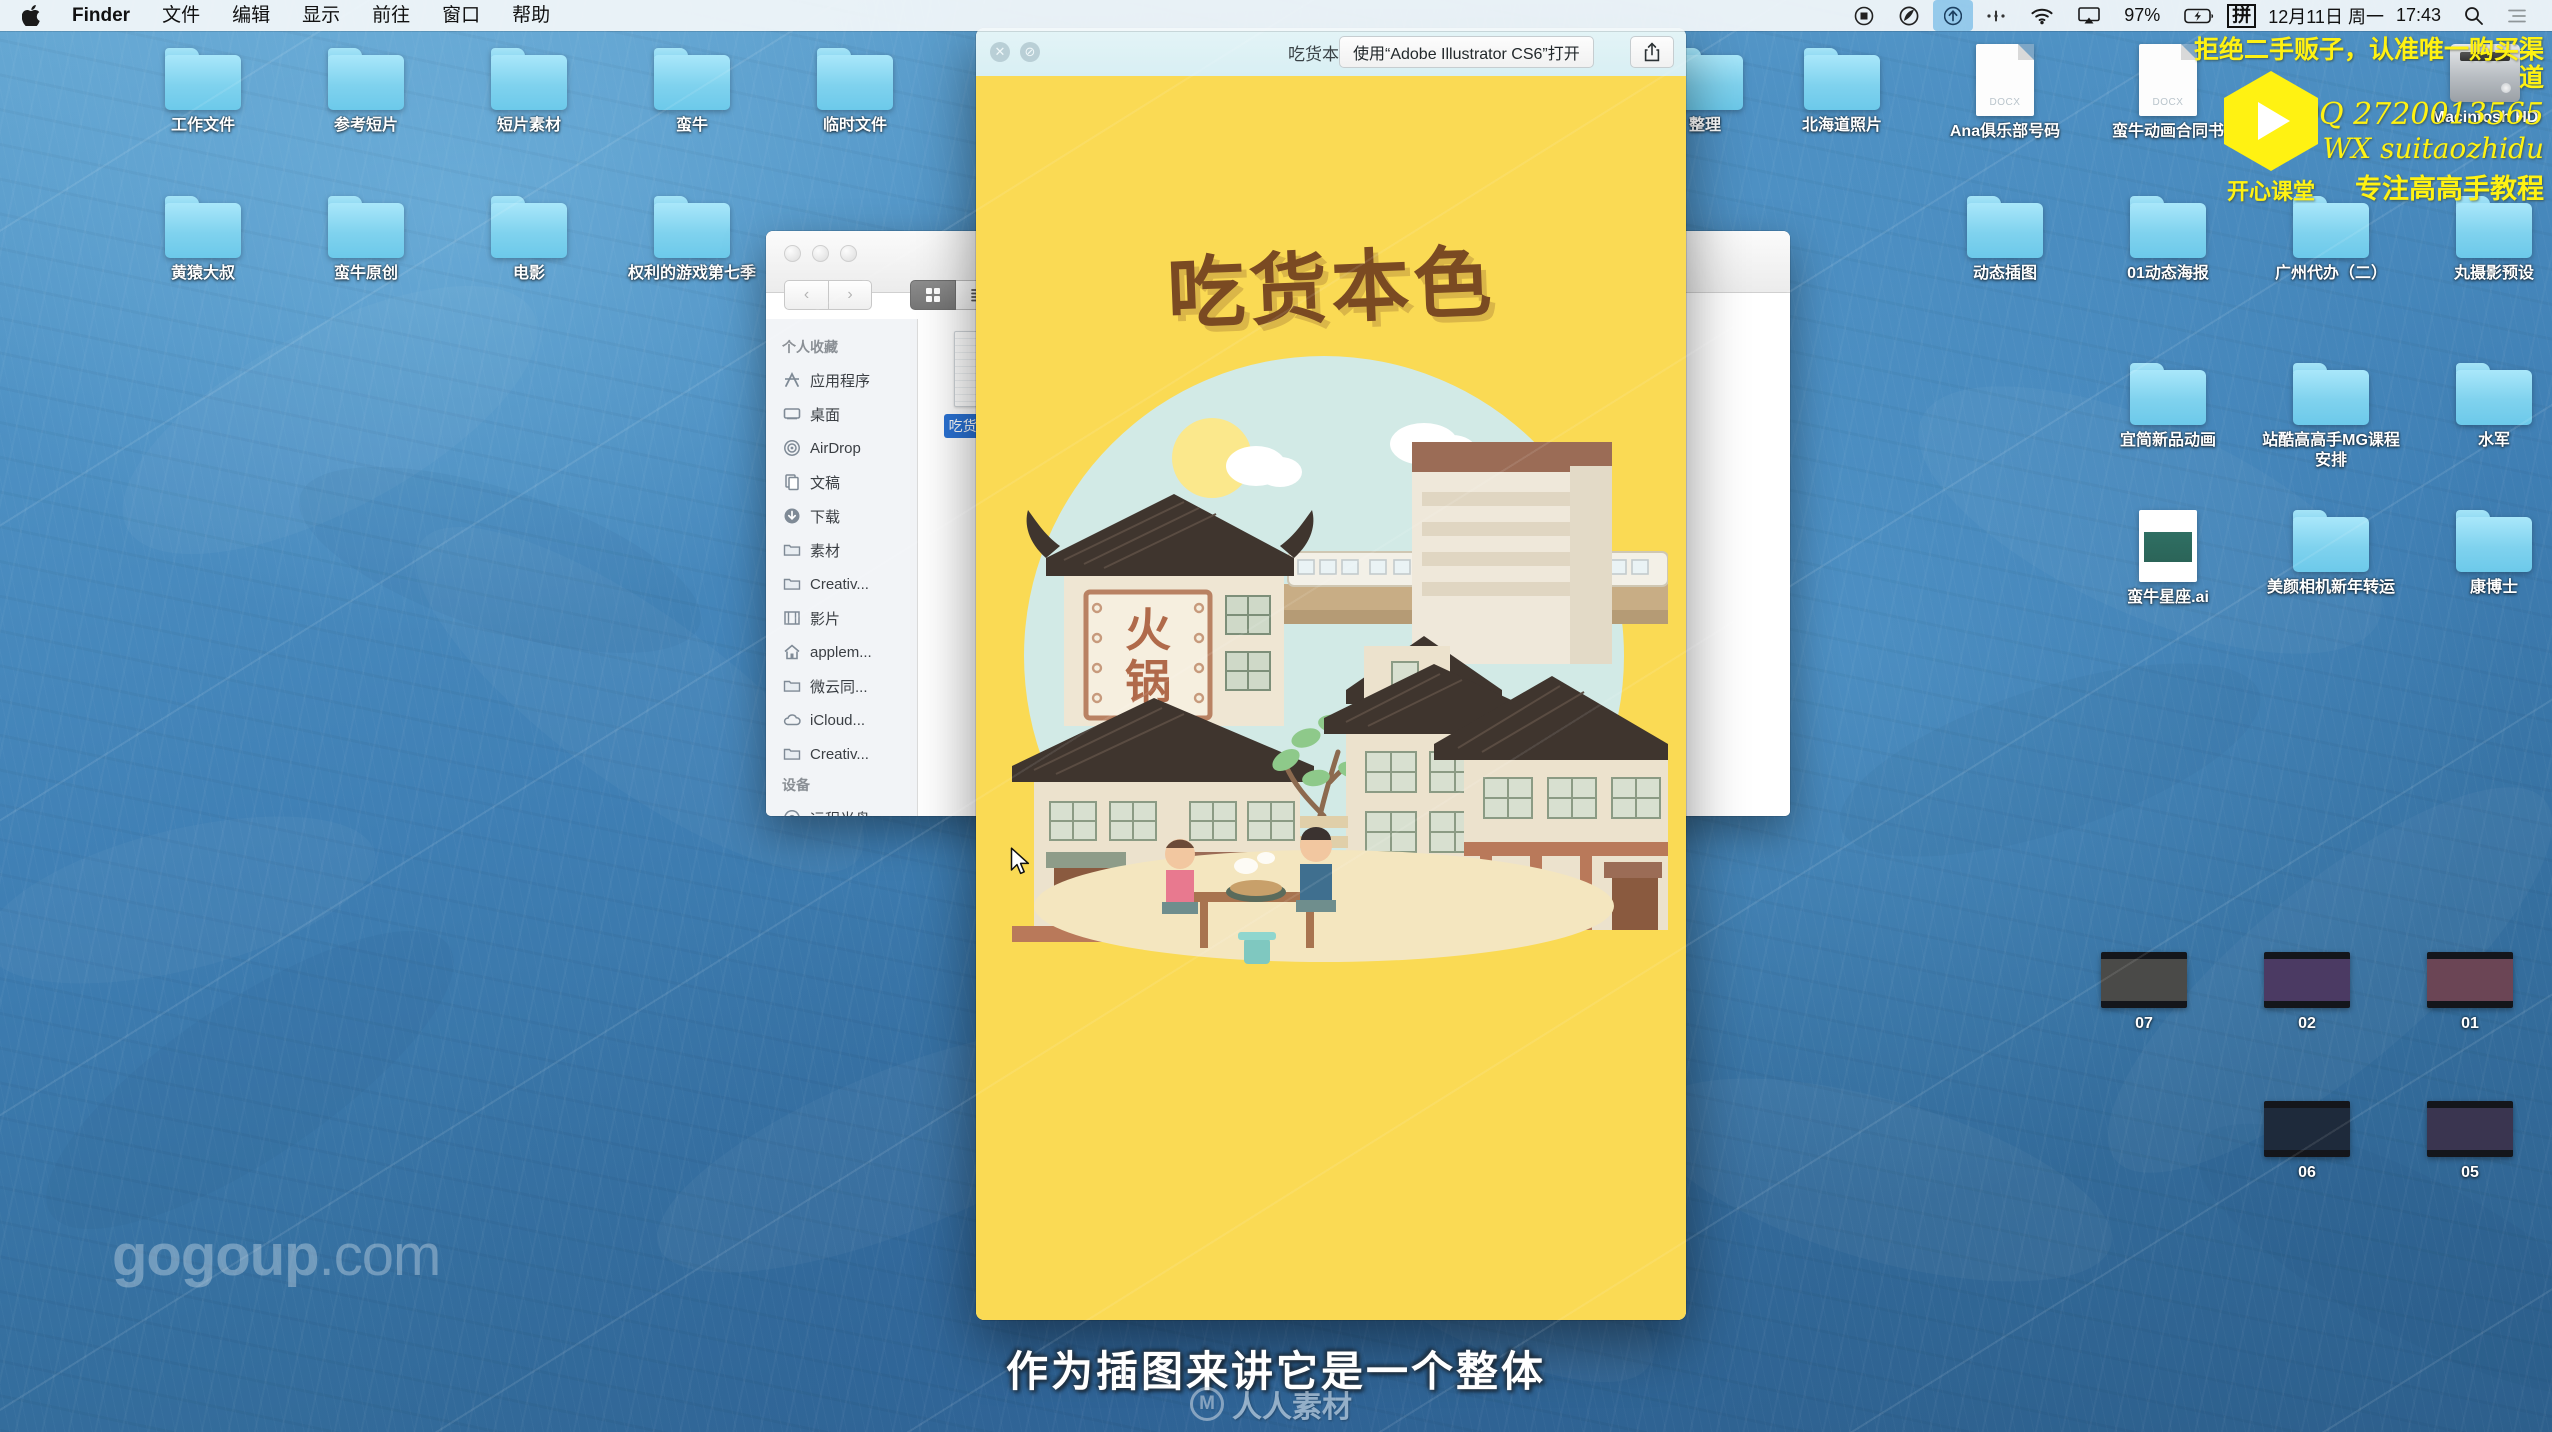 The width and height of the screenshot is (2552, 1432). Describe the element at coordinates (841, 380) in the screenshot. I see `sidebar-item-应用程序: 应用程序` at that location.